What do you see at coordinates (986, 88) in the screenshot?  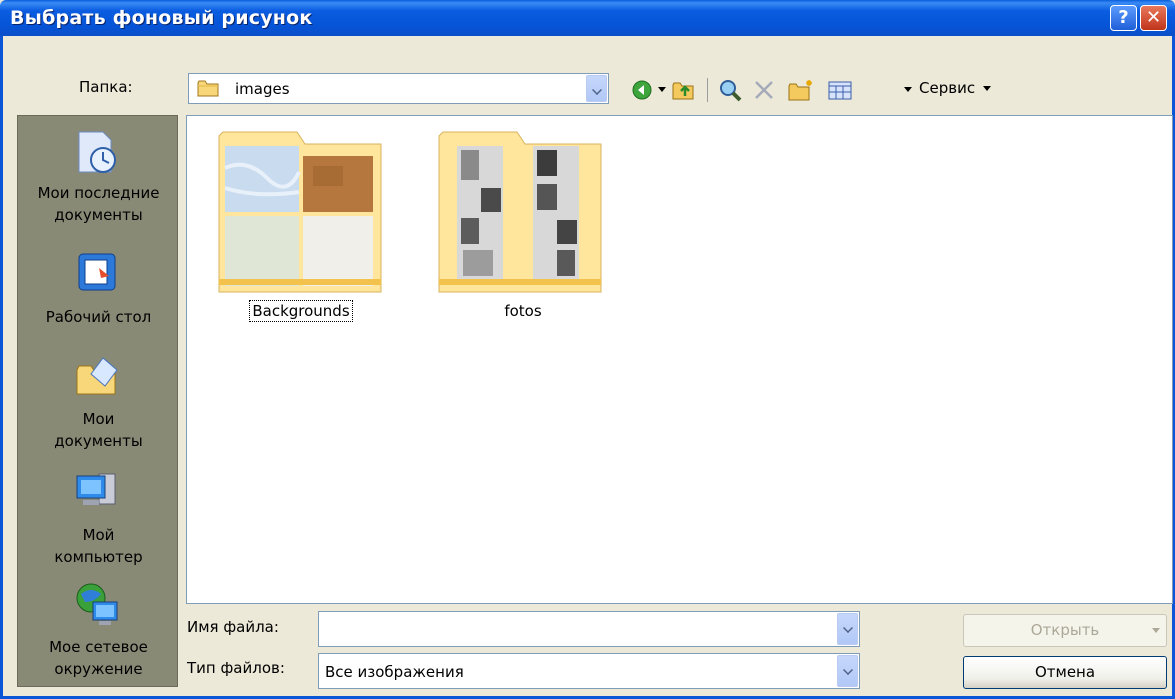 I see `service-dropdown-icon` at bounding box center [986, 88].